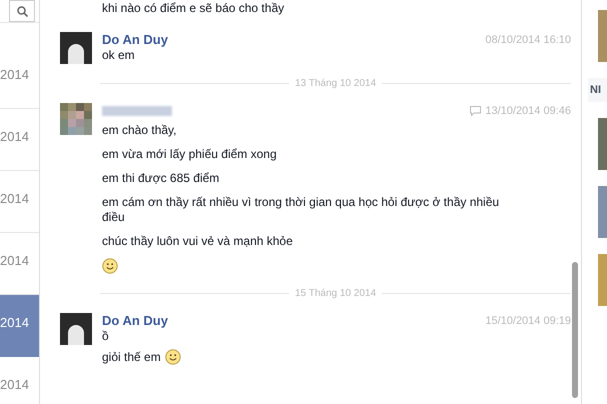 Image resolution: width=607 pixels, height=404 pixels. Describe the element at coordinates (476, 111) in the screenshot. I see `chat-bubble-icon` at that location.